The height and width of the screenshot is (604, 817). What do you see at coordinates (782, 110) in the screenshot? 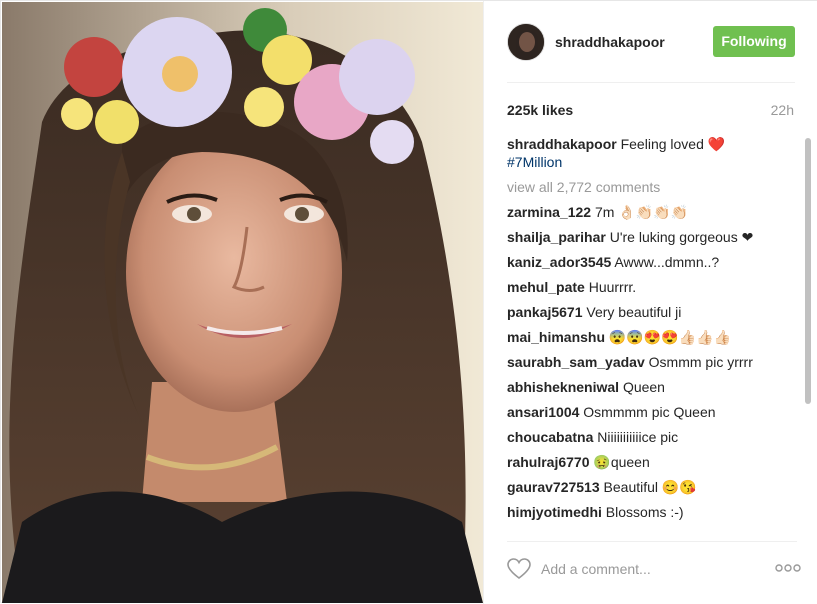
I see `post-timestamp: 22h` at bounding box center [782, 110].